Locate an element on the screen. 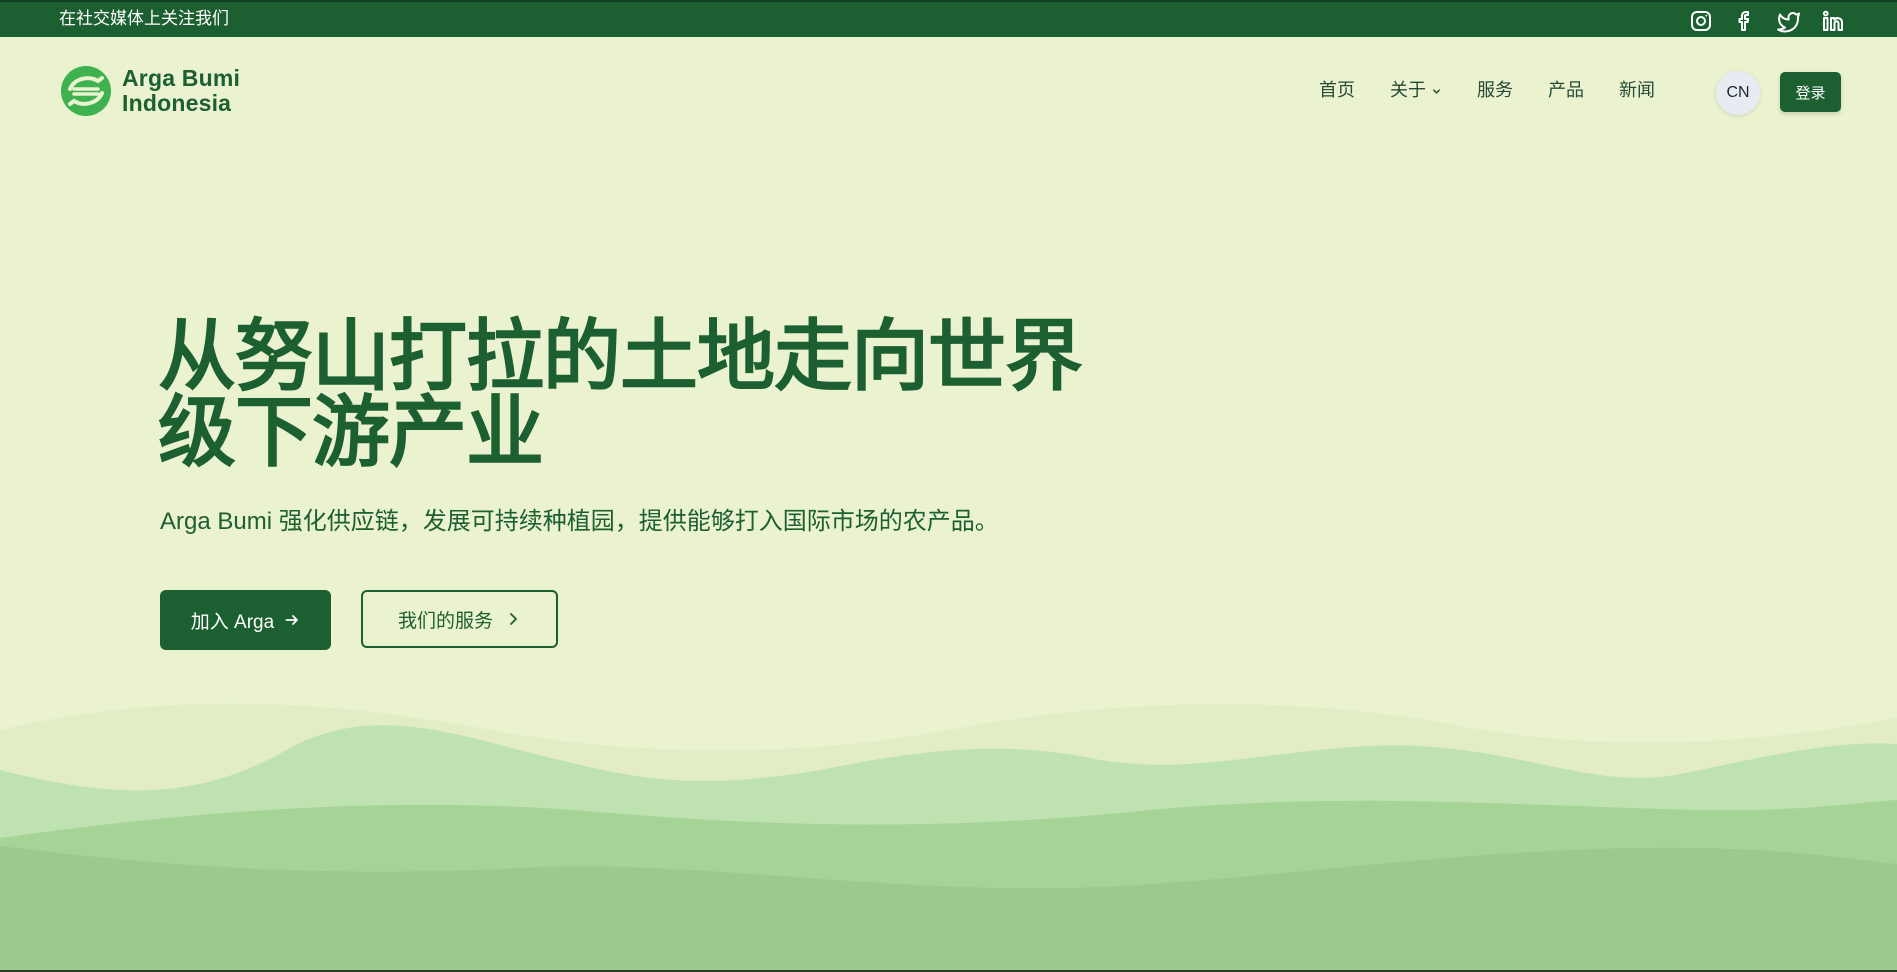 This screenshot has height=972, width=1897. nav-item-news: 新闻 is located at coordinates (1637, 90).